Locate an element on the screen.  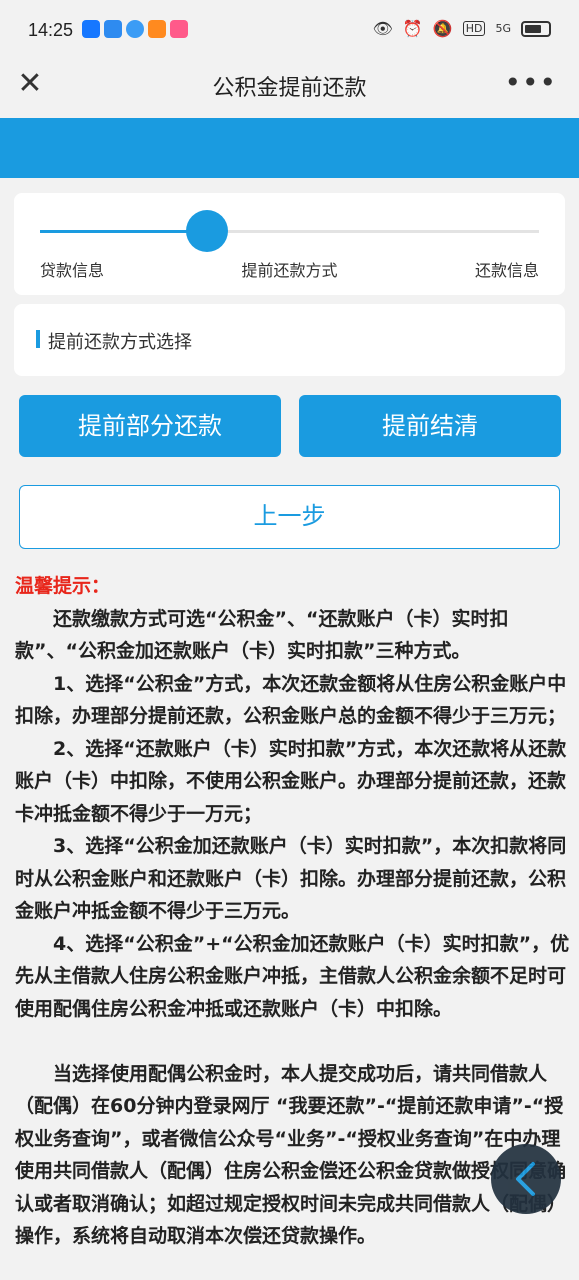
header-banner is located at coordinates (289, 148).